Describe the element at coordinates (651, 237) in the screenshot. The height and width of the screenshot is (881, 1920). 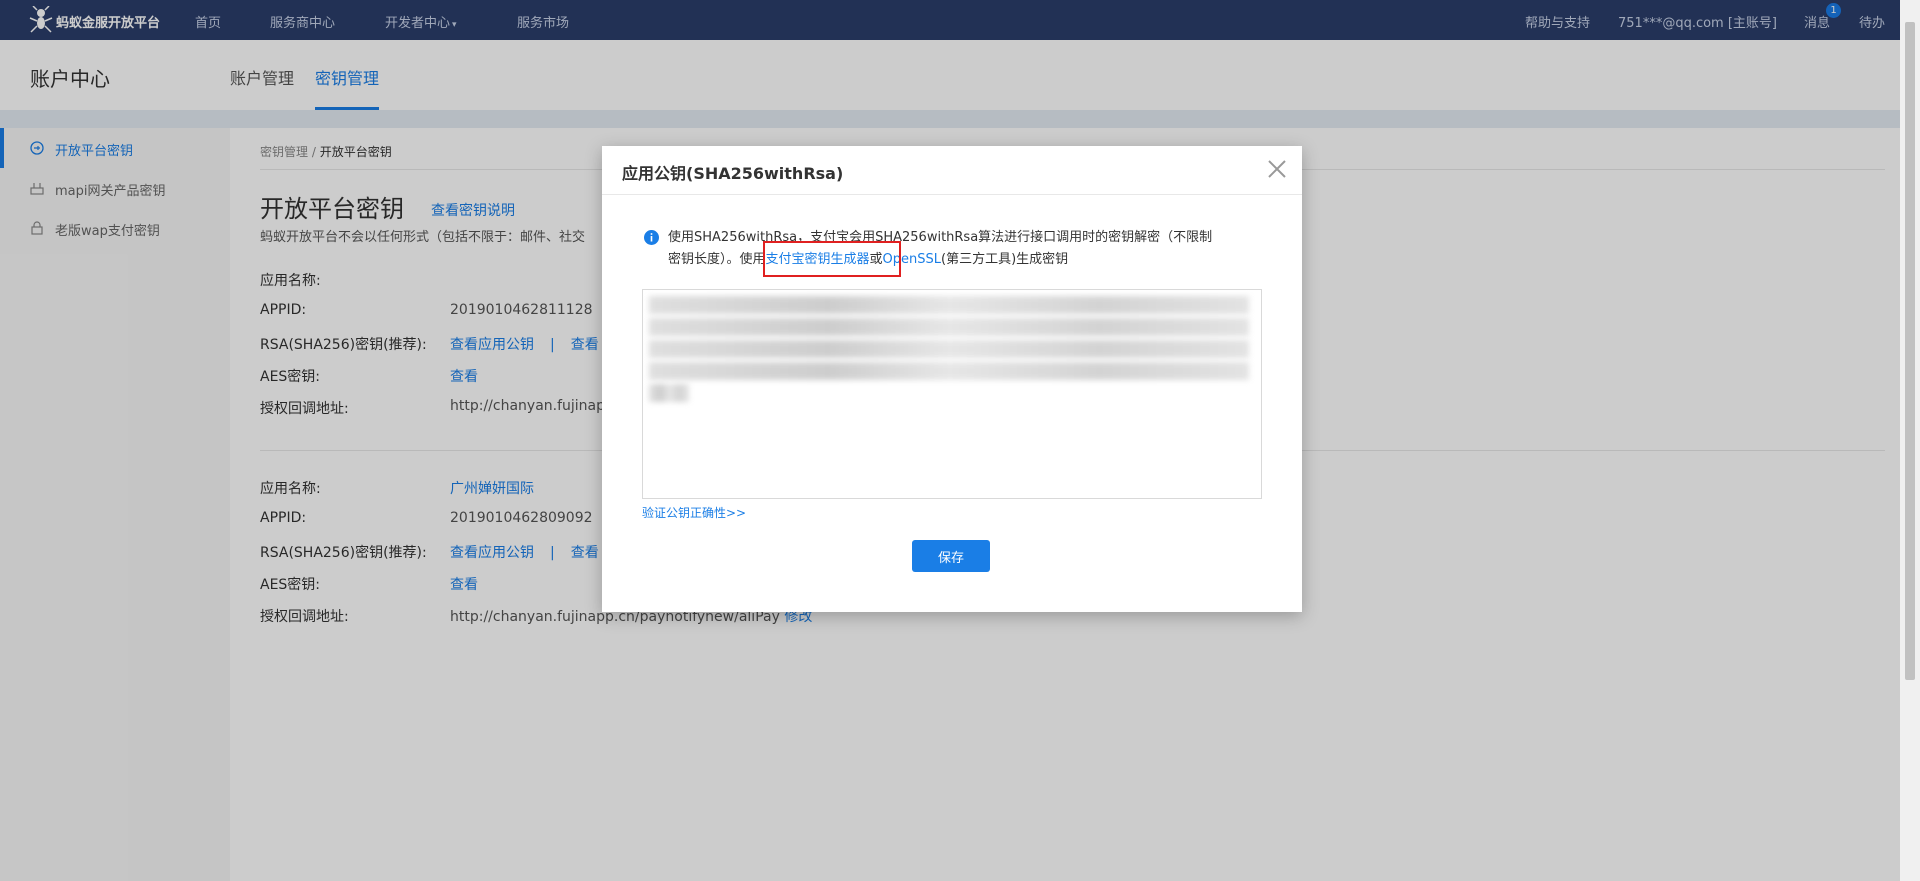
I see `info-icon` at that location.